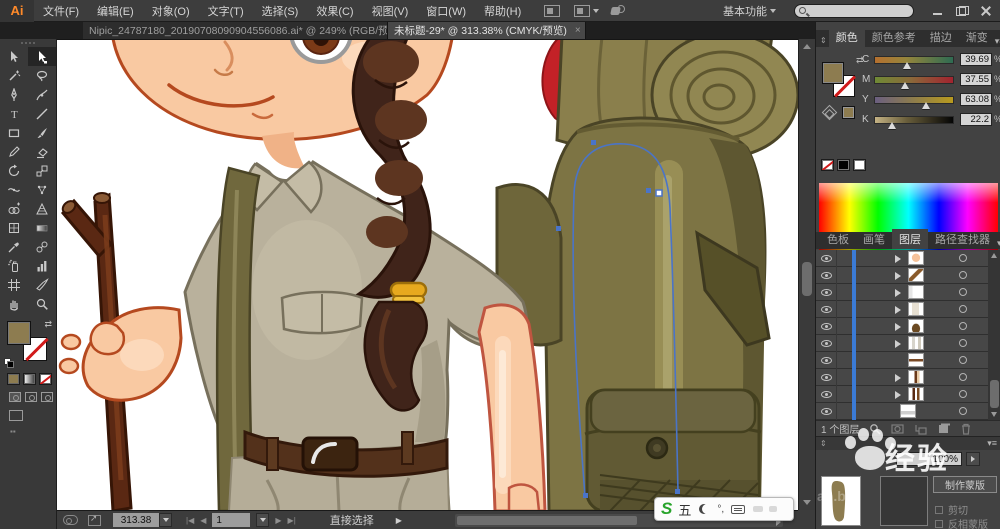 The width and height of the screenshot is (1000, 529). What do you see at coordinates (951, 509) in the screenshot?
I see `clip-checkbox: 剪切` at bounding box center [951, 509].